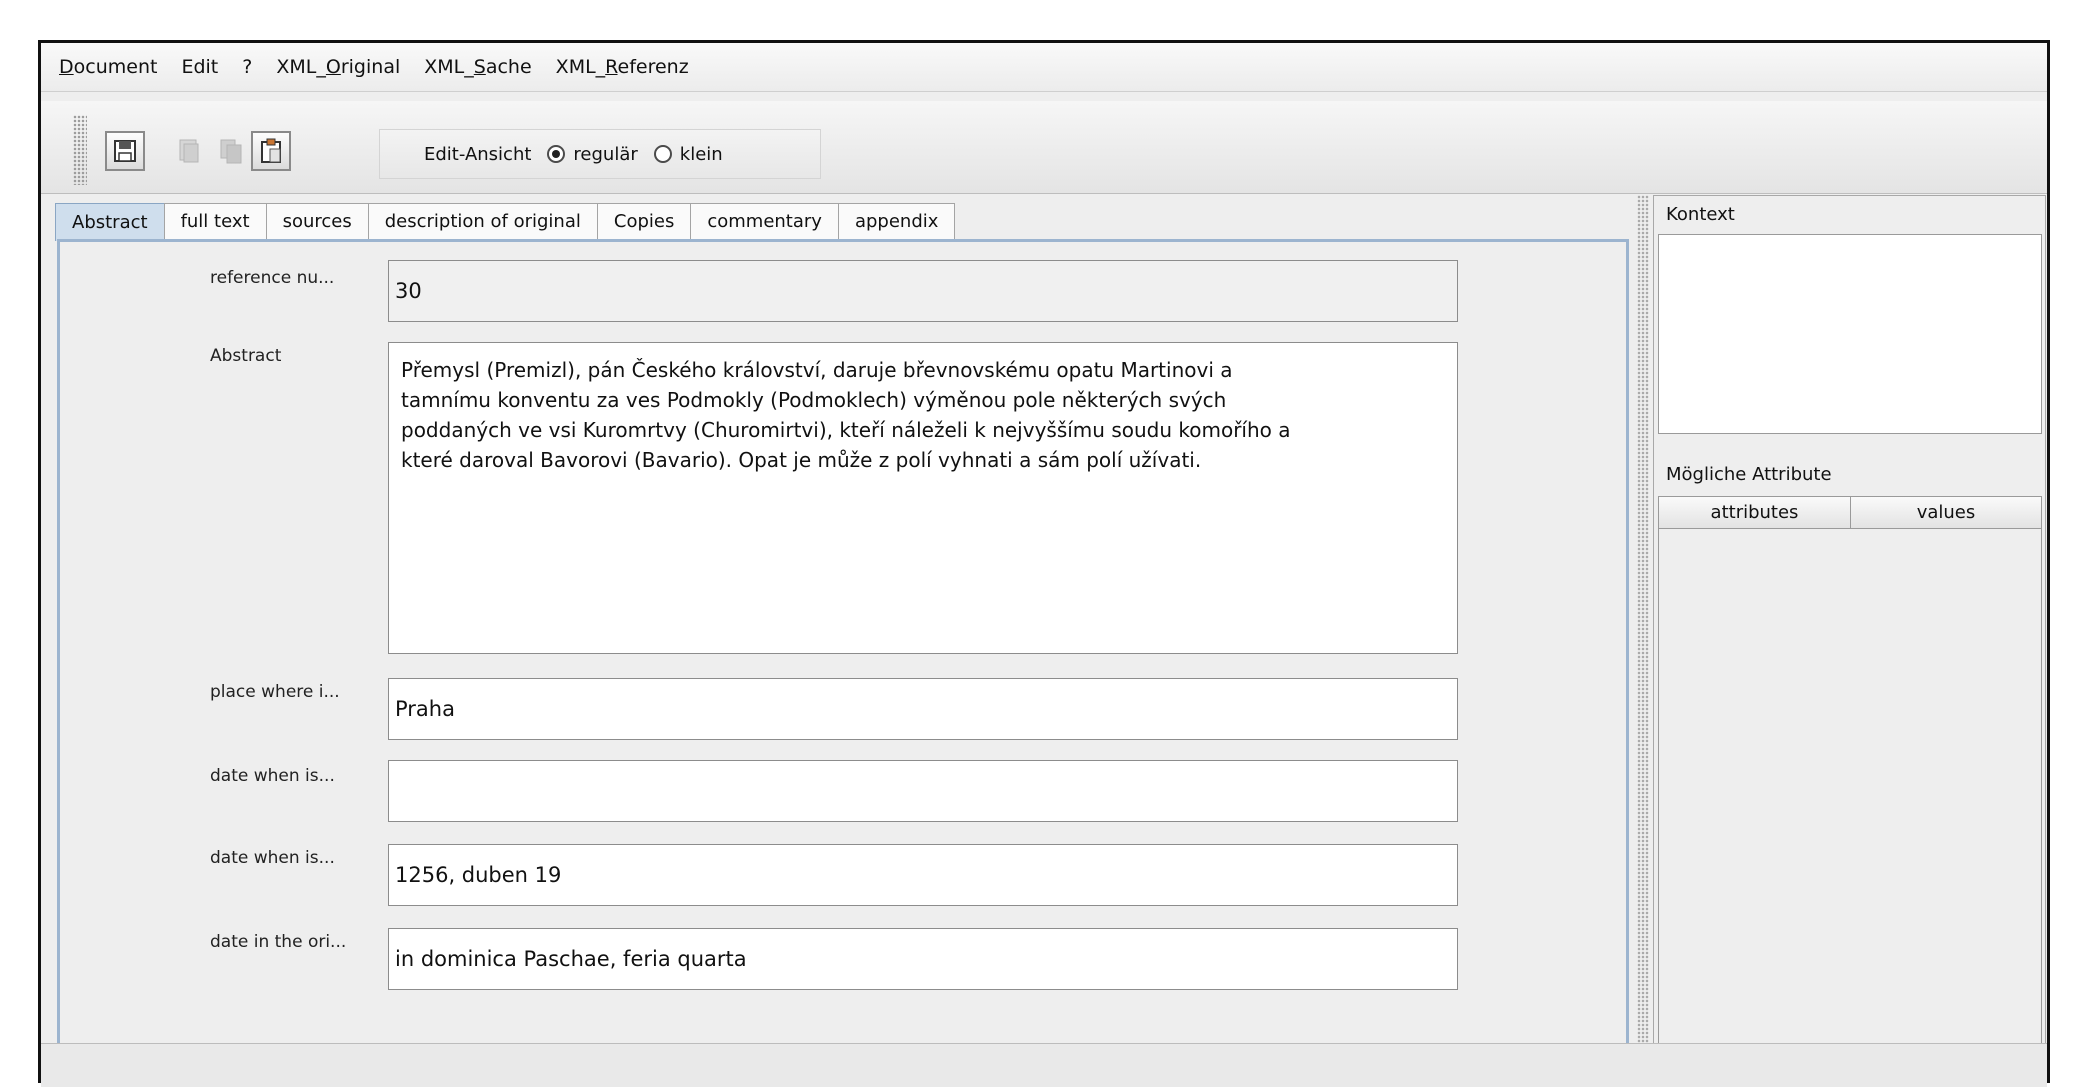 Image resolution: width=2096 pixels, height=1087 pixels. I want to click on radio-regular, so click(556, 154).